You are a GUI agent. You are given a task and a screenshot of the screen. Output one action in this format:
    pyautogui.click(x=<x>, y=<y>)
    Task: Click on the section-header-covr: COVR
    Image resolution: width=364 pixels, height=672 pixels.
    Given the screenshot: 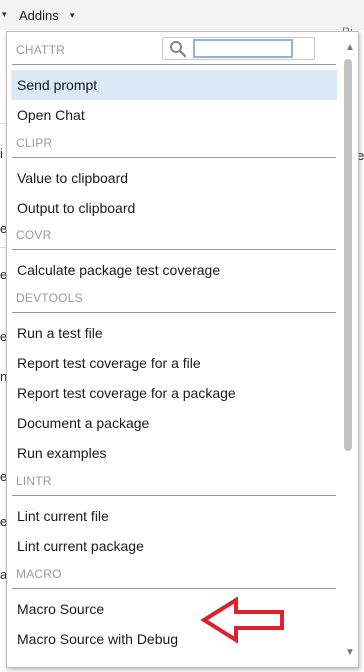 What is the action you would take?
    pyautogui.click(x=34, y=235)
    